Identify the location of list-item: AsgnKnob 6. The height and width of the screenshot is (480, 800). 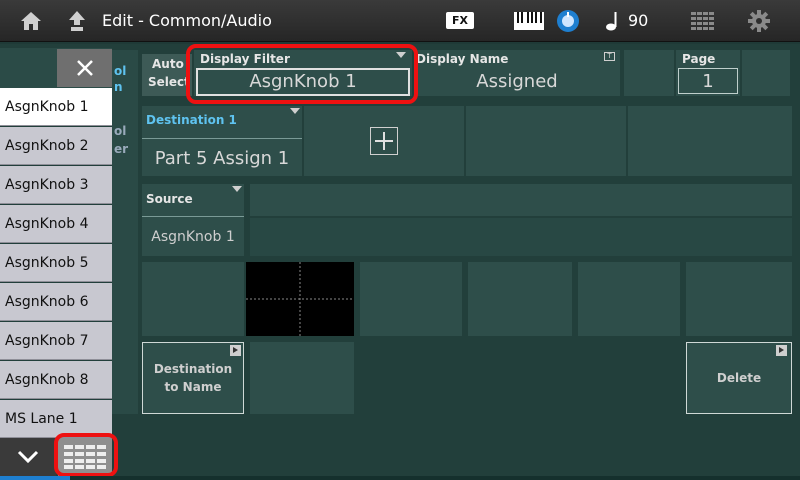
(56, 302).